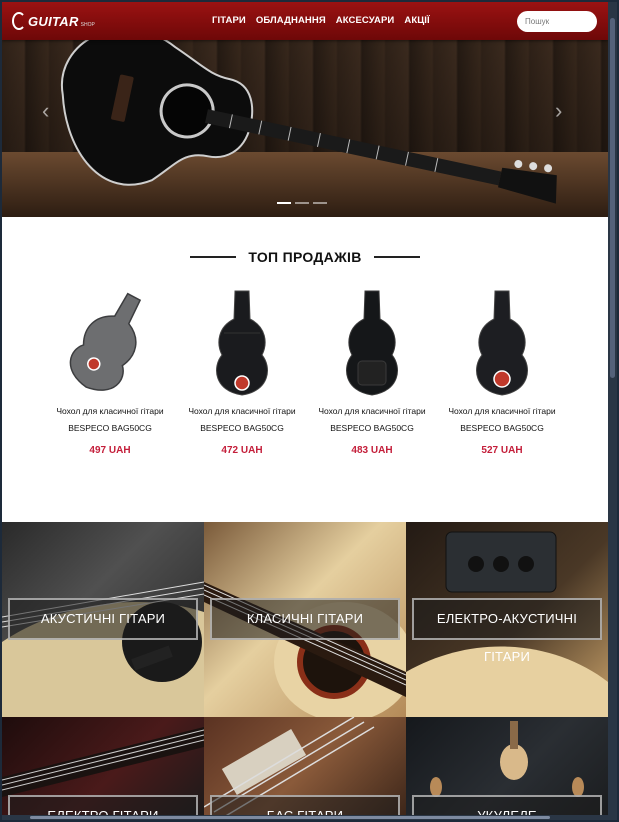  I want to click on chevron-right-icon: ›, so click(558, 111).